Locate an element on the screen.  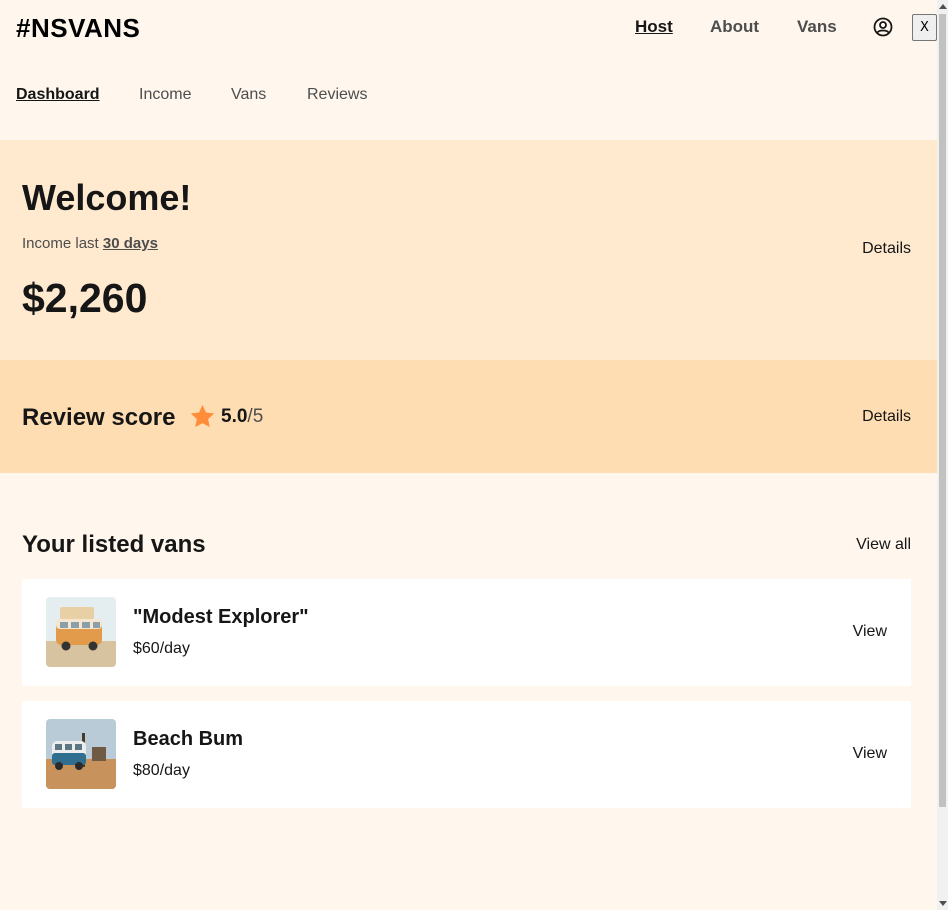
site-header: #NSVANS Host About Vans X is located at coordinates (468, 28).